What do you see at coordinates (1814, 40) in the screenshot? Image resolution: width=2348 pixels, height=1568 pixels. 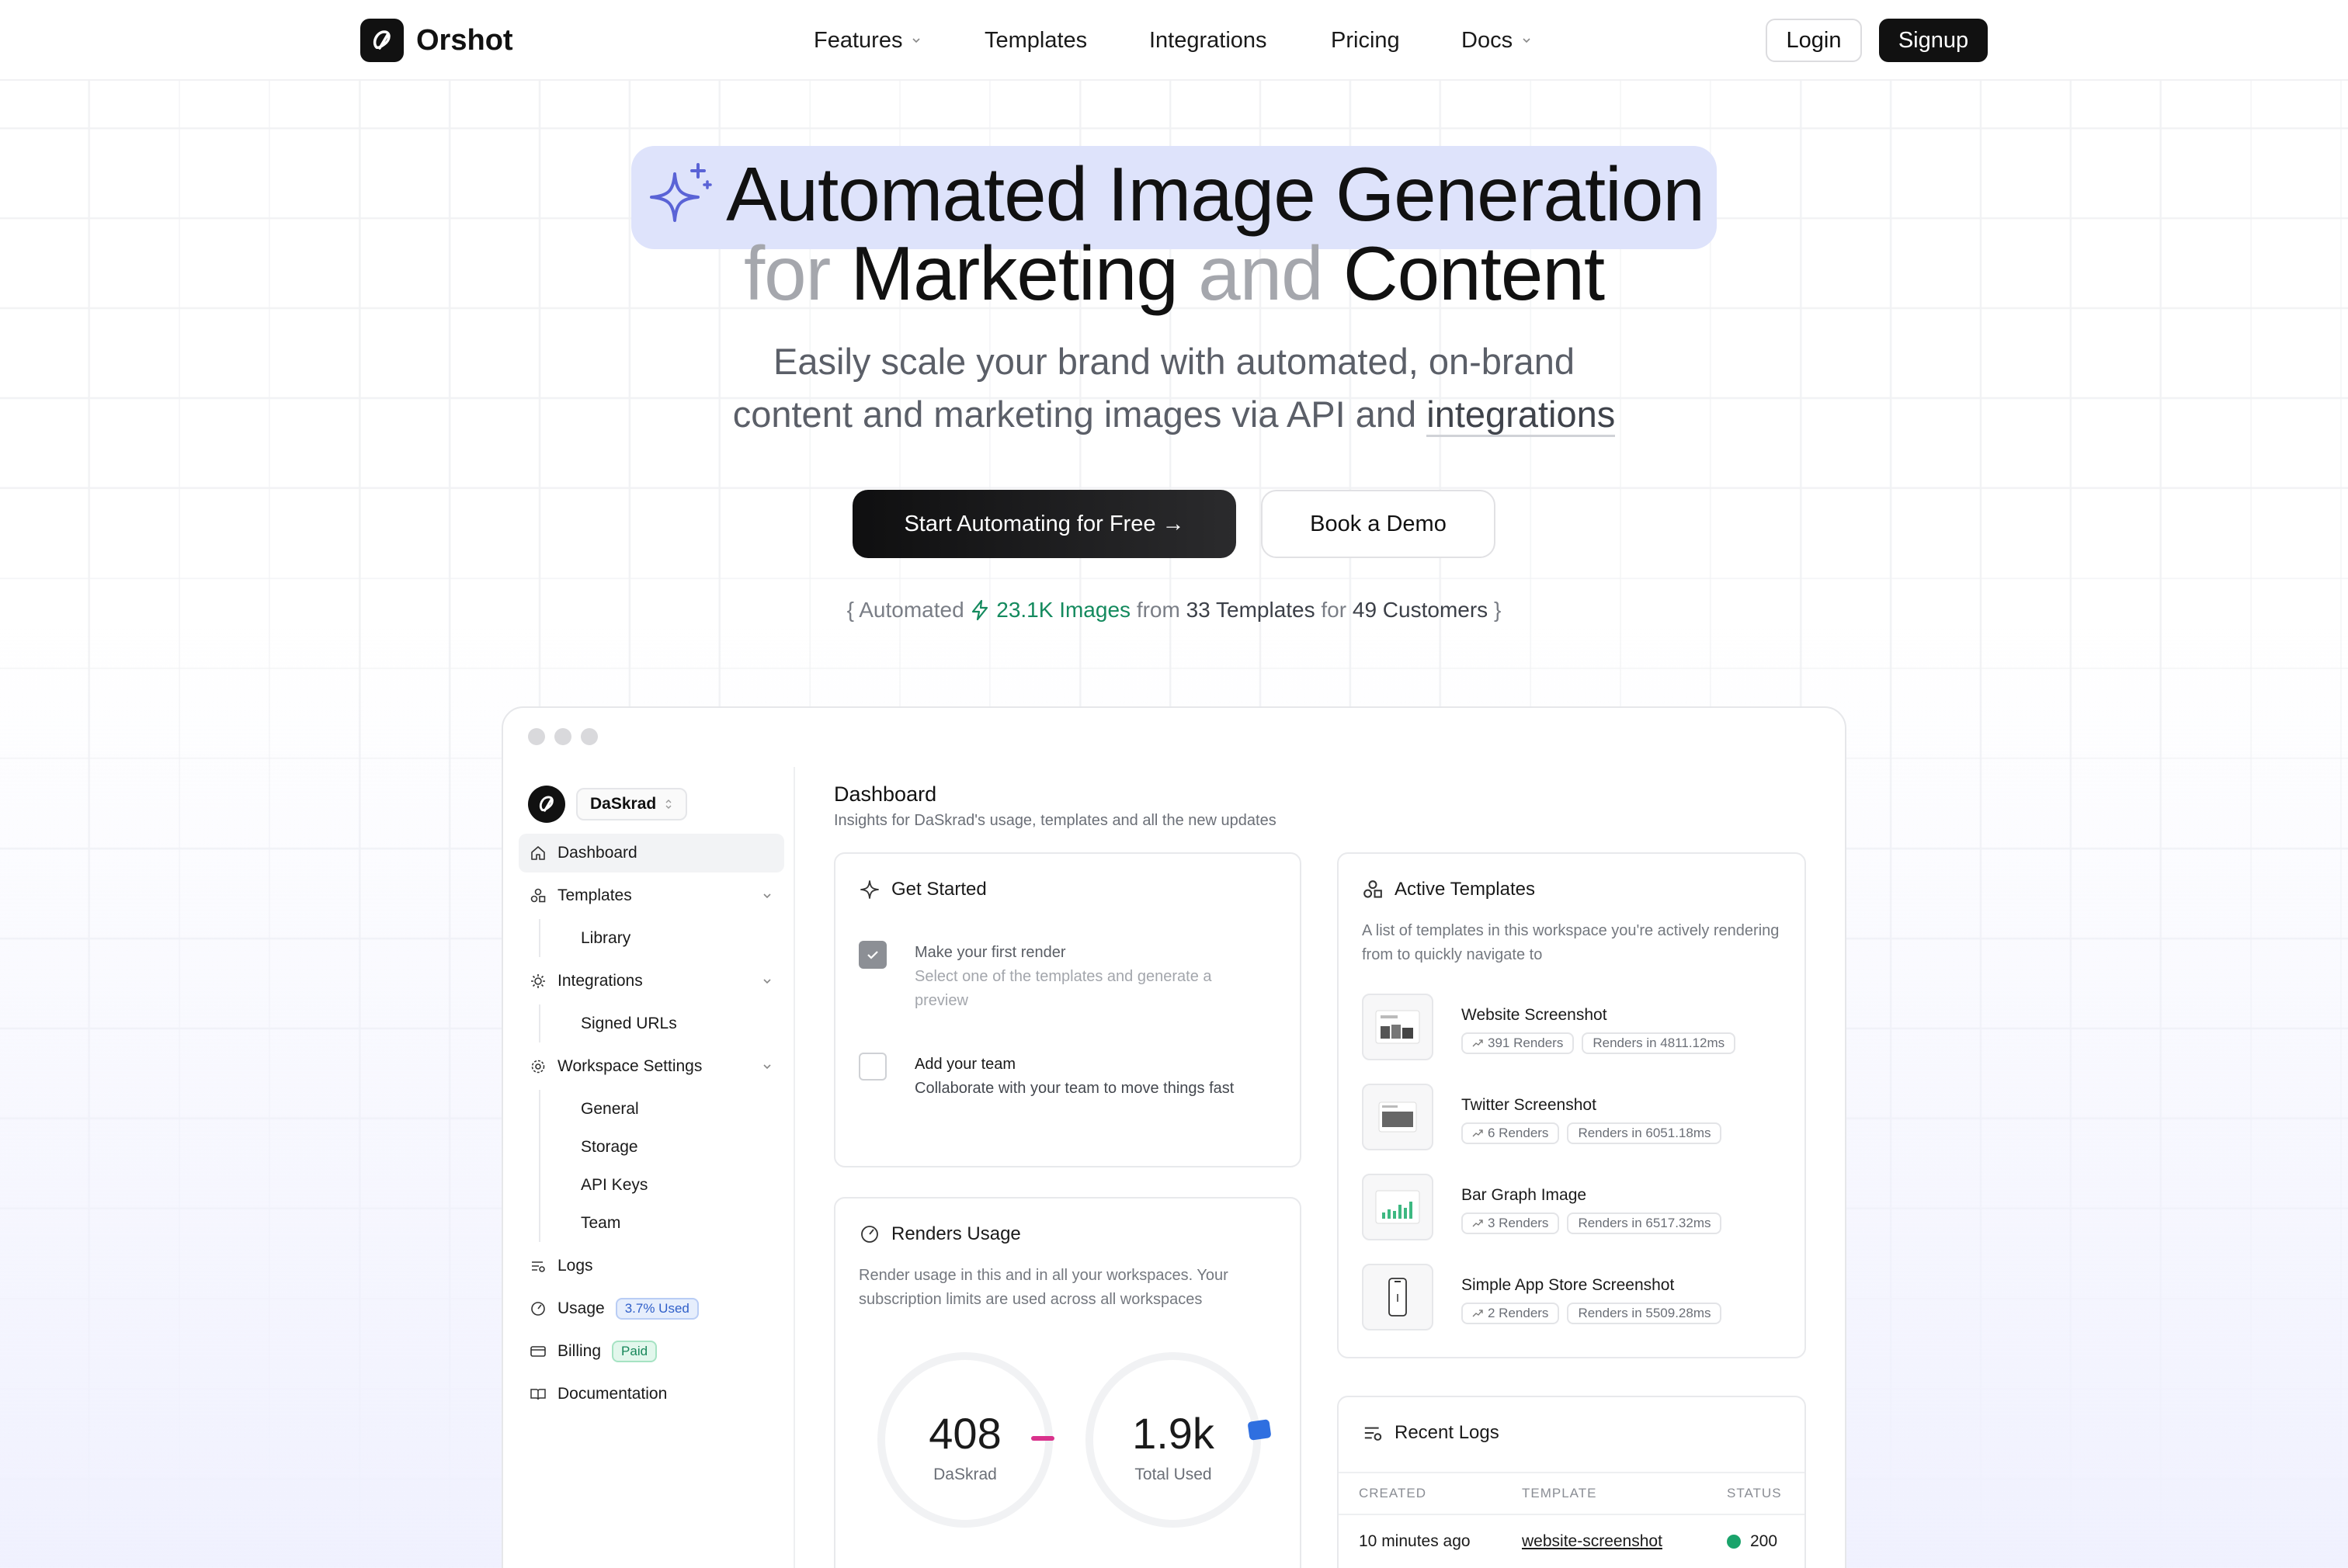 I see `login-button: Login` at bounding box center [1814, 40].